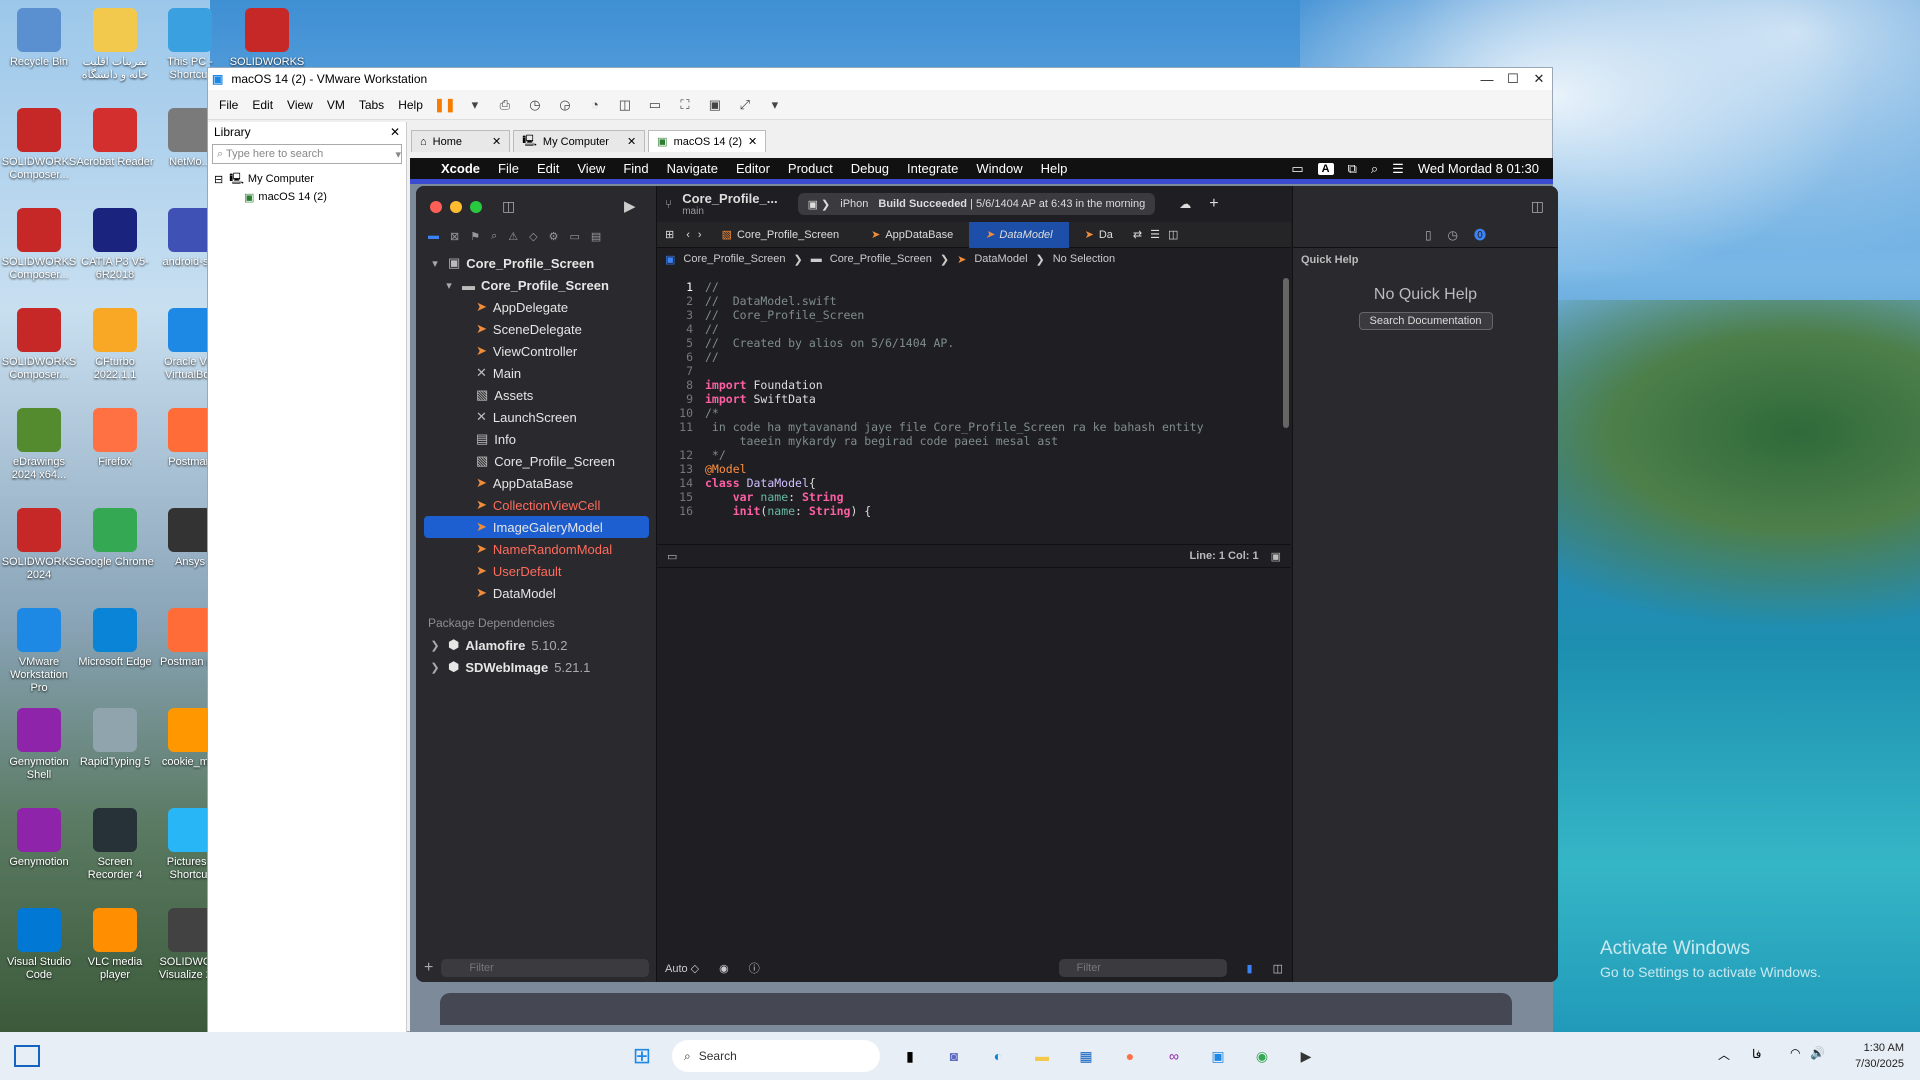  Describe the element at coordinates (536, 645) in the screenshot. I see `package-item: ❯ ⬢ Alamofire 5.10.2` at that location.